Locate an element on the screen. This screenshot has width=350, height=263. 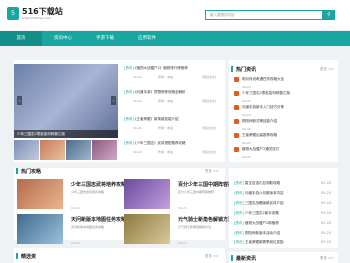
news-list-title: 三国志战略版新武将介绍 is located at coordinates (283, 203).